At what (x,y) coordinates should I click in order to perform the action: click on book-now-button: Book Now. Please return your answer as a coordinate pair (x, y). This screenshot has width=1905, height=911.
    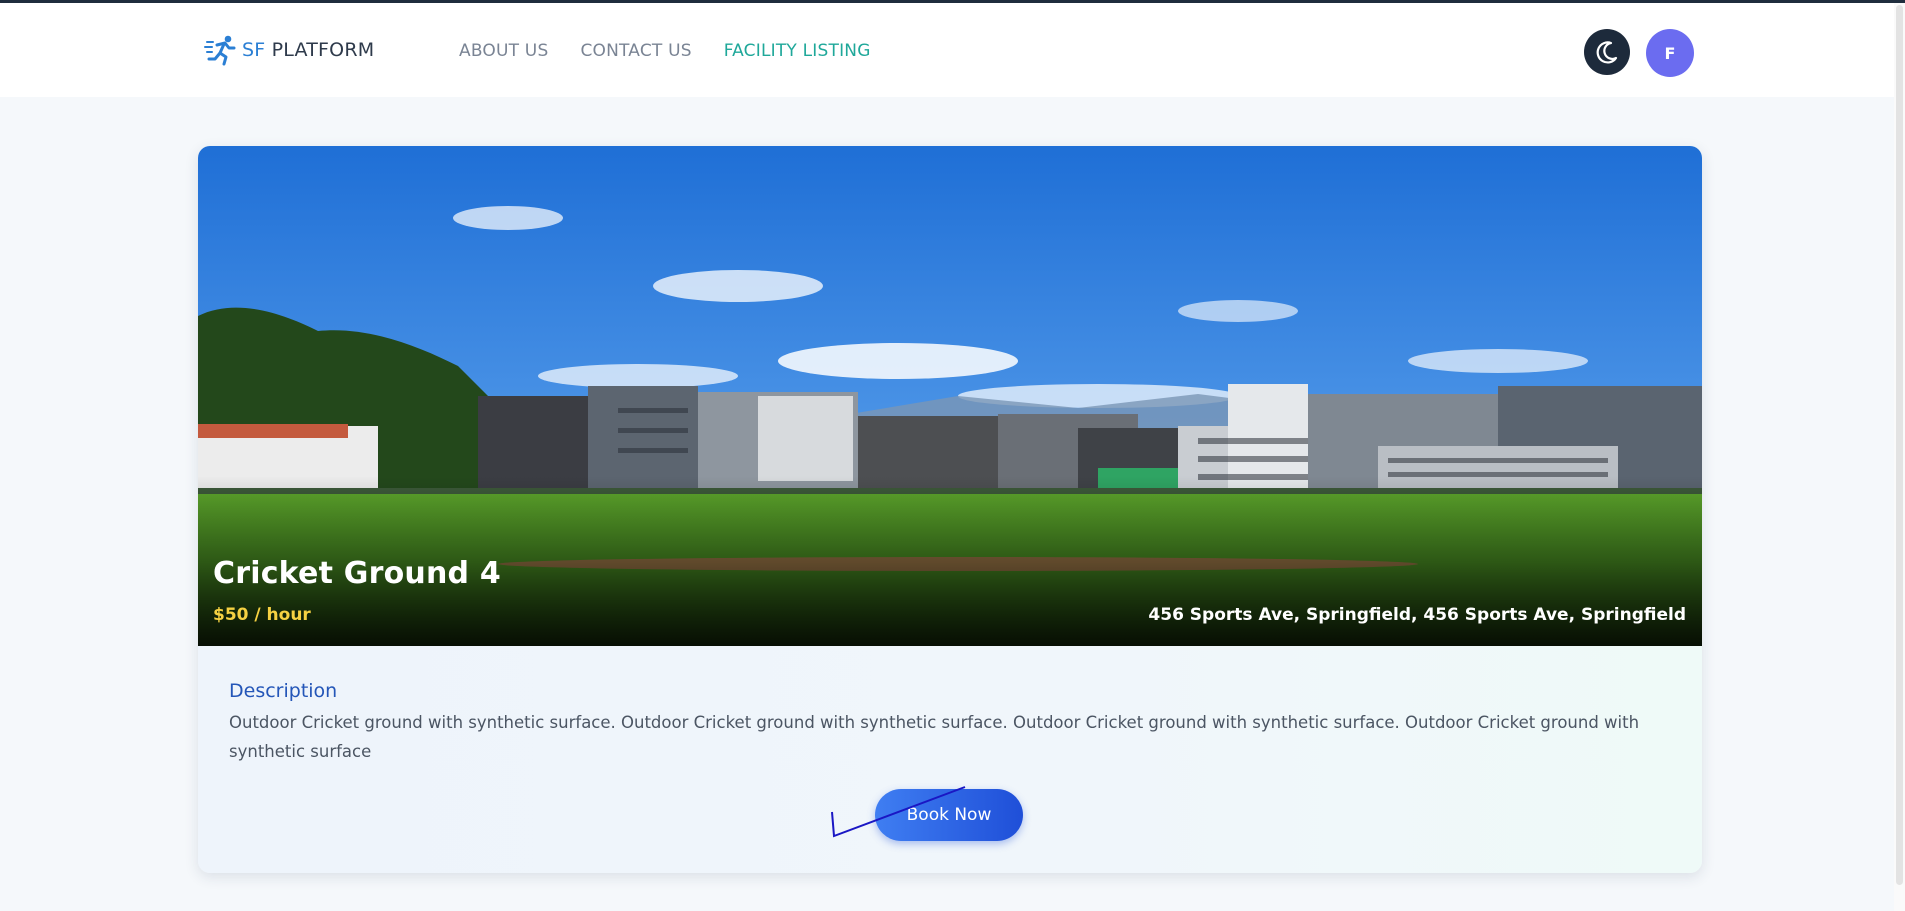
    Looking at the image, I should click on (949, 815).